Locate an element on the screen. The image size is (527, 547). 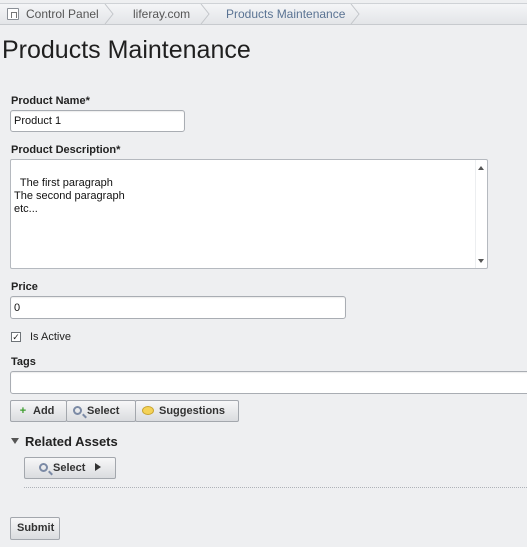
scroll-up-icon is located at coordinates (481, 168).